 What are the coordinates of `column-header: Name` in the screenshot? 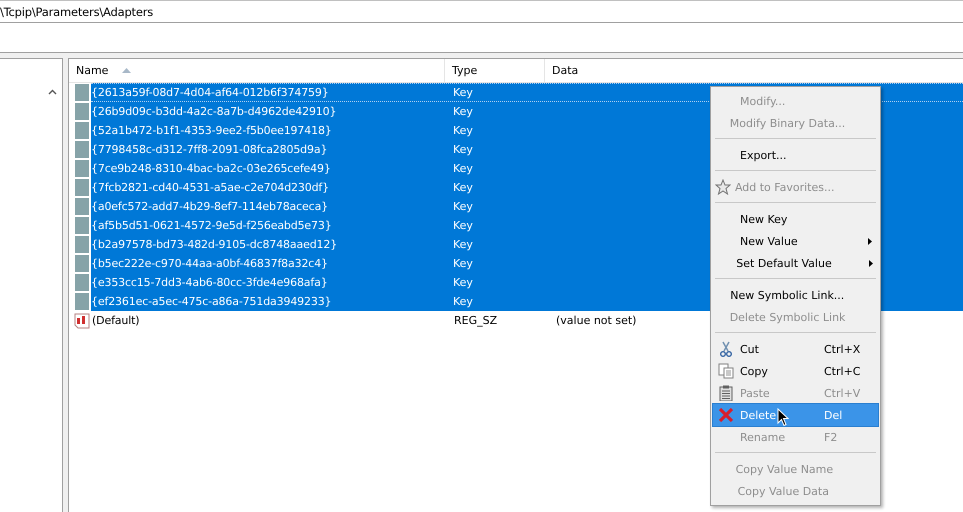 It's located at (257, 70).